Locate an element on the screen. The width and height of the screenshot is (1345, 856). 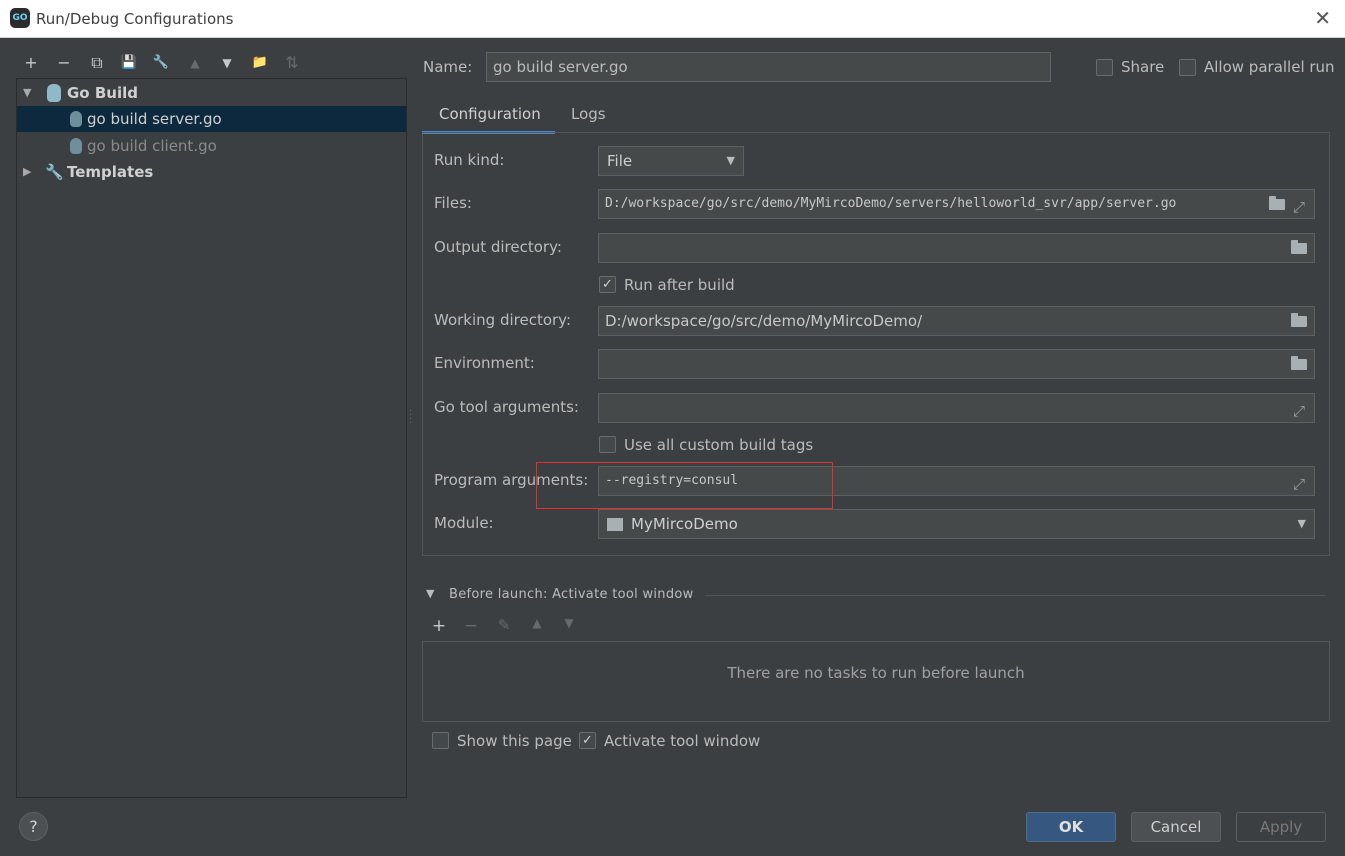
annotation-highlight-box is located at coordinates (684, 485).